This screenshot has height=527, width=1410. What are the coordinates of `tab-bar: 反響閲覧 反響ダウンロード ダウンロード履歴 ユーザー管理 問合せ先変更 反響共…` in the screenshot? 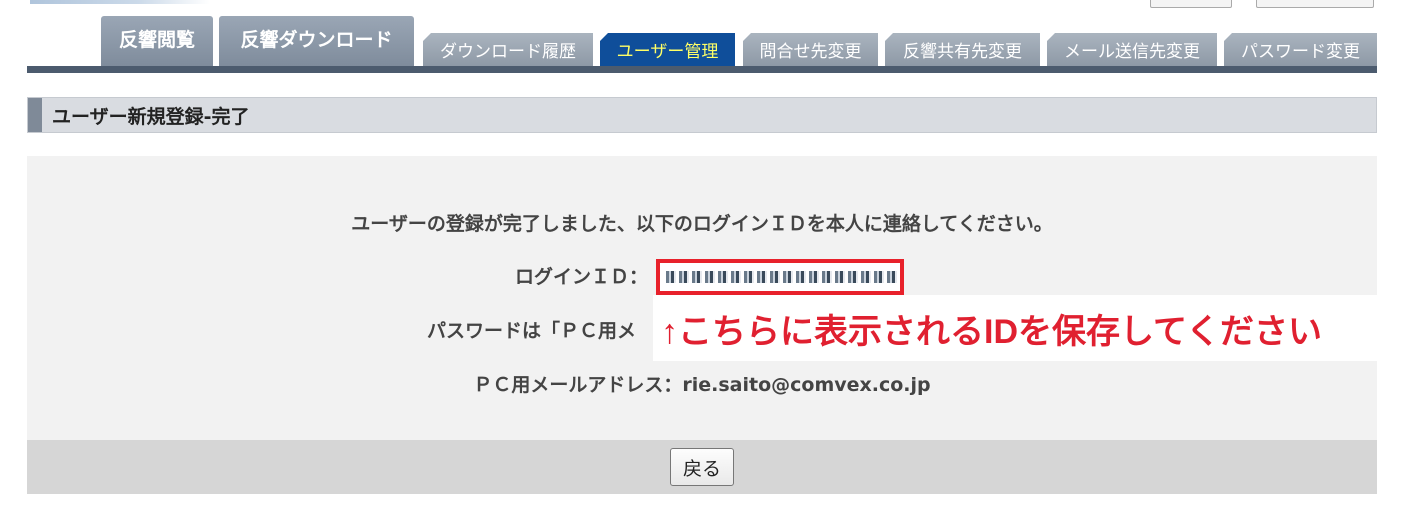 It's located at (702, 37).